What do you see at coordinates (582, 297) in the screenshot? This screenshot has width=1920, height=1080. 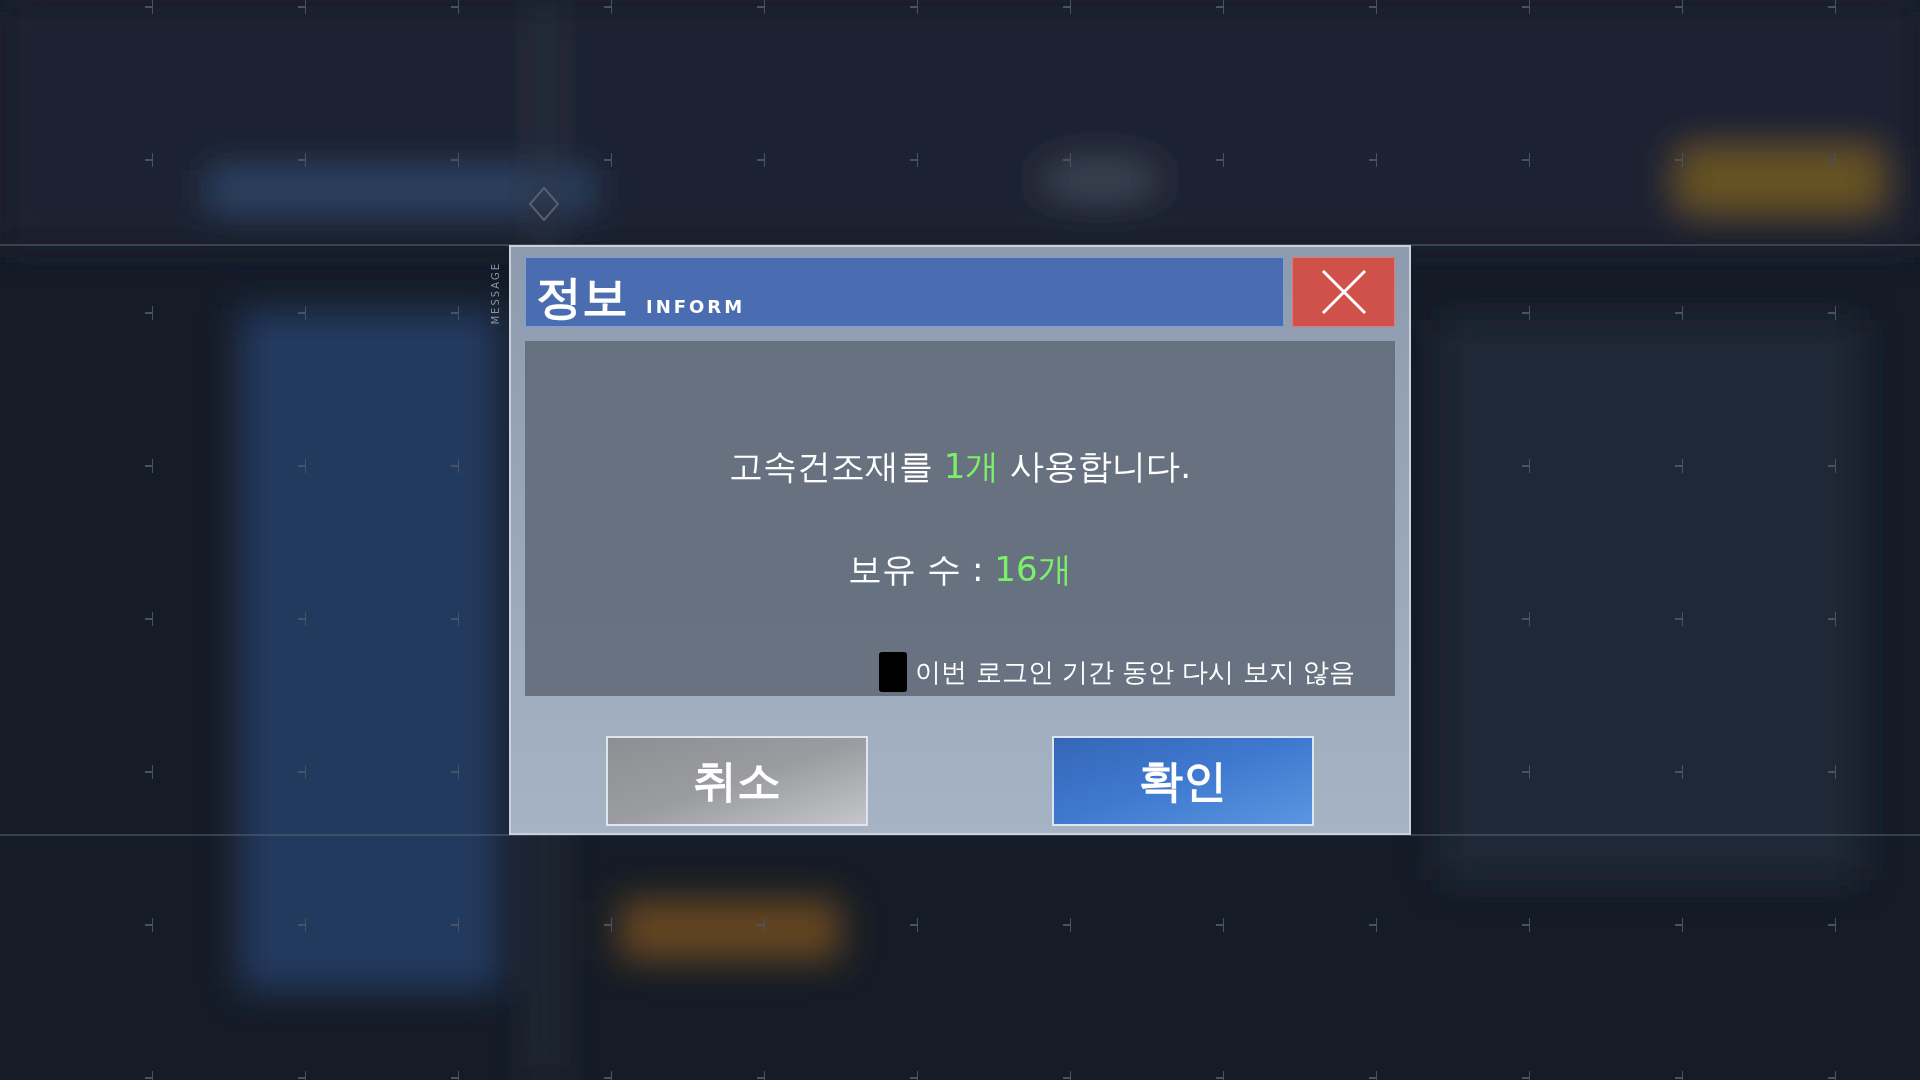 I see `dialog-title: 정보` at bounding box center [582, 297].